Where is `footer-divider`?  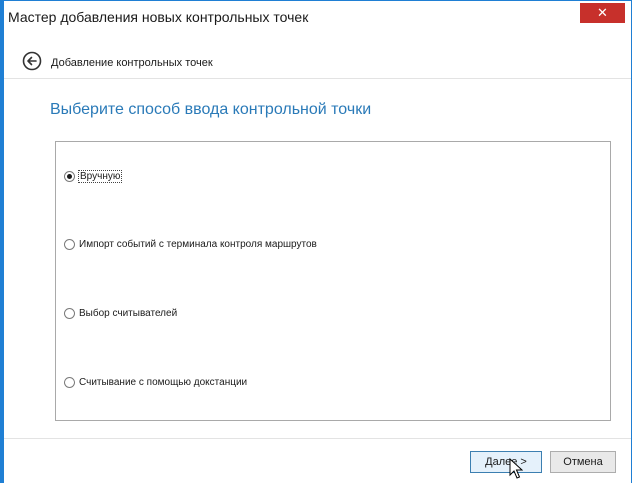 footer-divider is located at coordinates (317, 438).